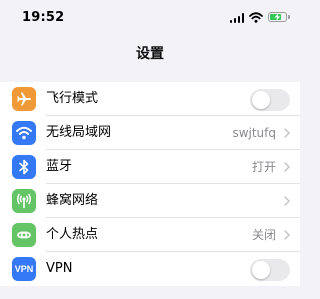 The width and height of the screenshot is (320, 299). I want to click on settings-row-label: 个人热点, so click(72, 234).